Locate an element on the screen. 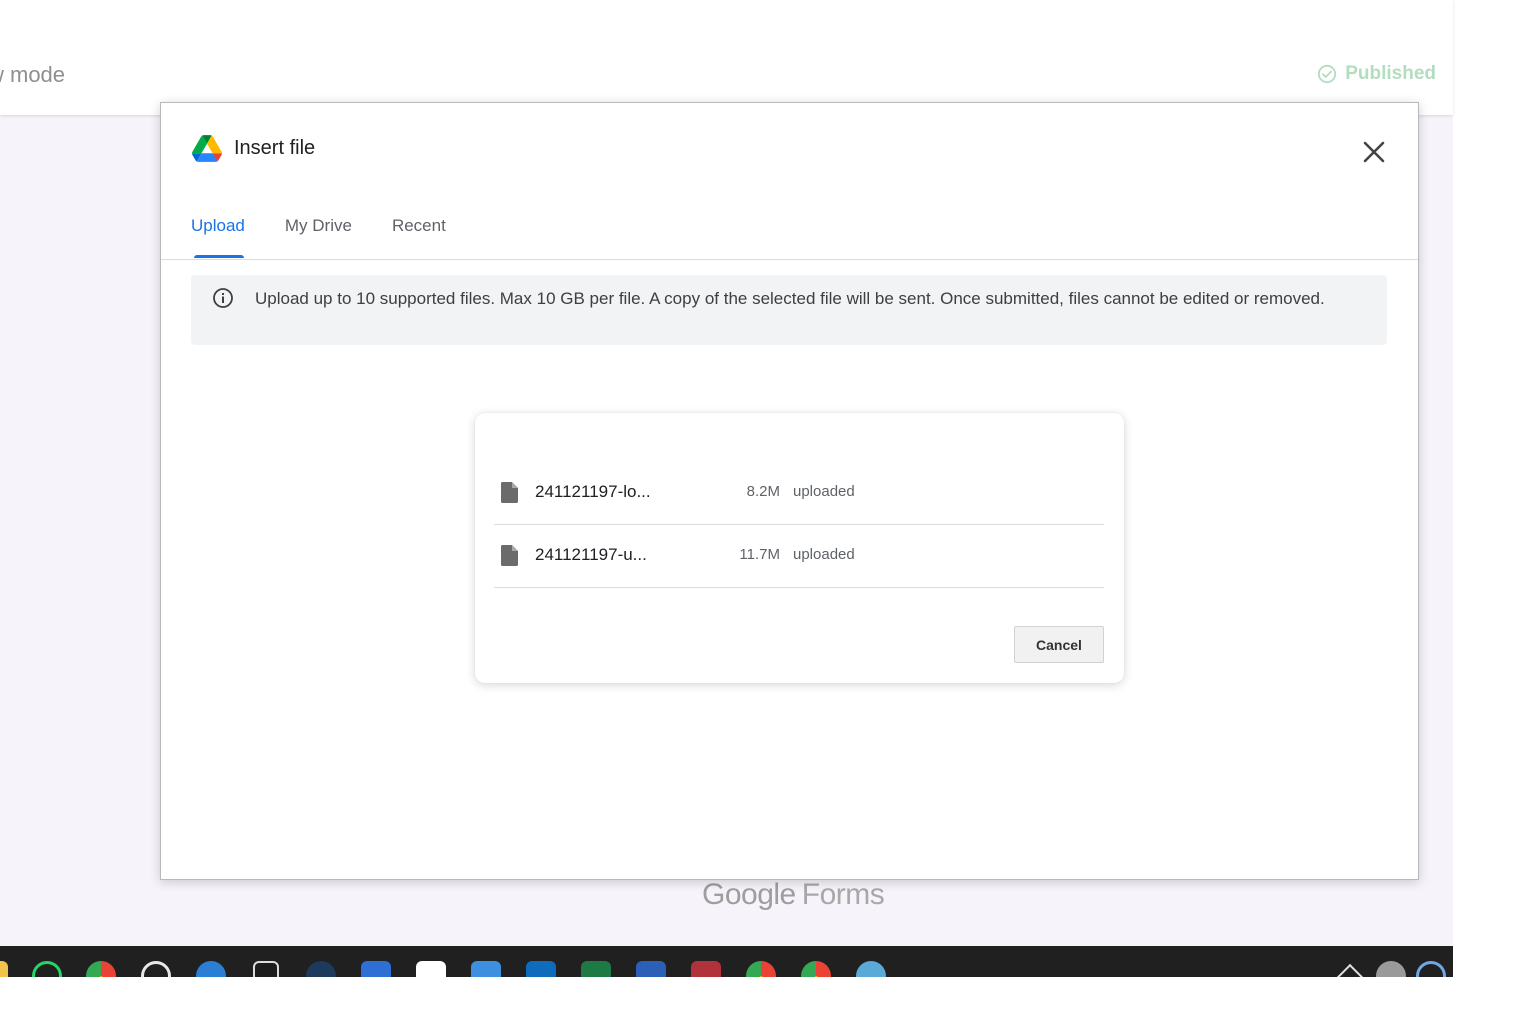  network-icon is located at coordinates (211, 969).